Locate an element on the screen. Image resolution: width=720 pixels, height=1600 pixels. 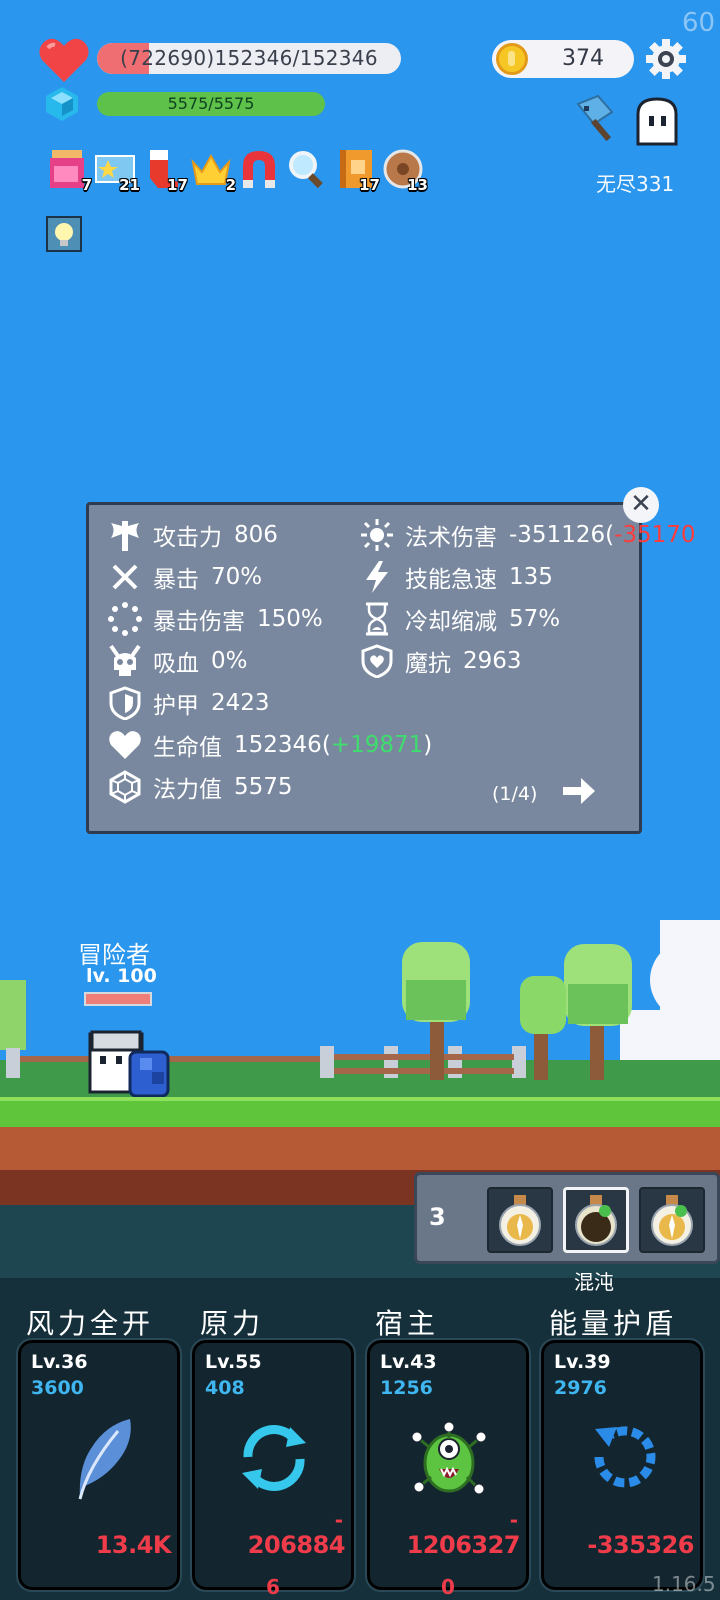
stat-value: 150% is located at coordinates (290, 619).